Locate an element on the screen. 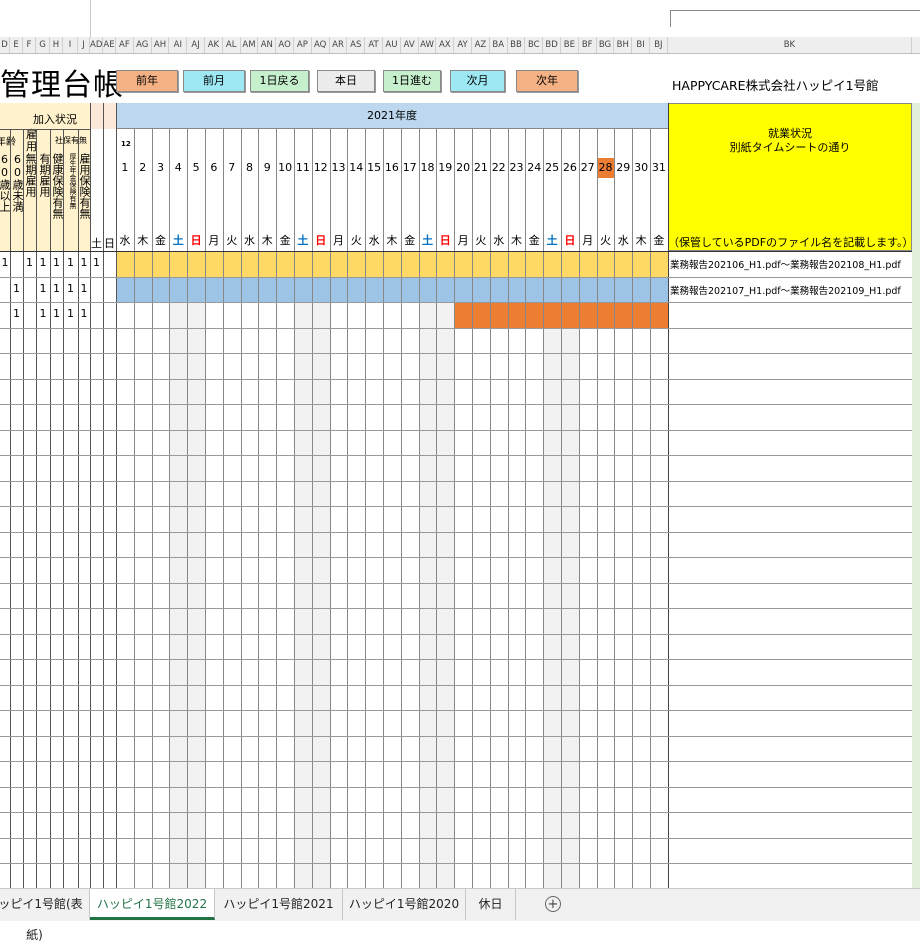 The height and width of the screenshot is (951, 920). column-letter: BJ is located at coordinates (659, 45).